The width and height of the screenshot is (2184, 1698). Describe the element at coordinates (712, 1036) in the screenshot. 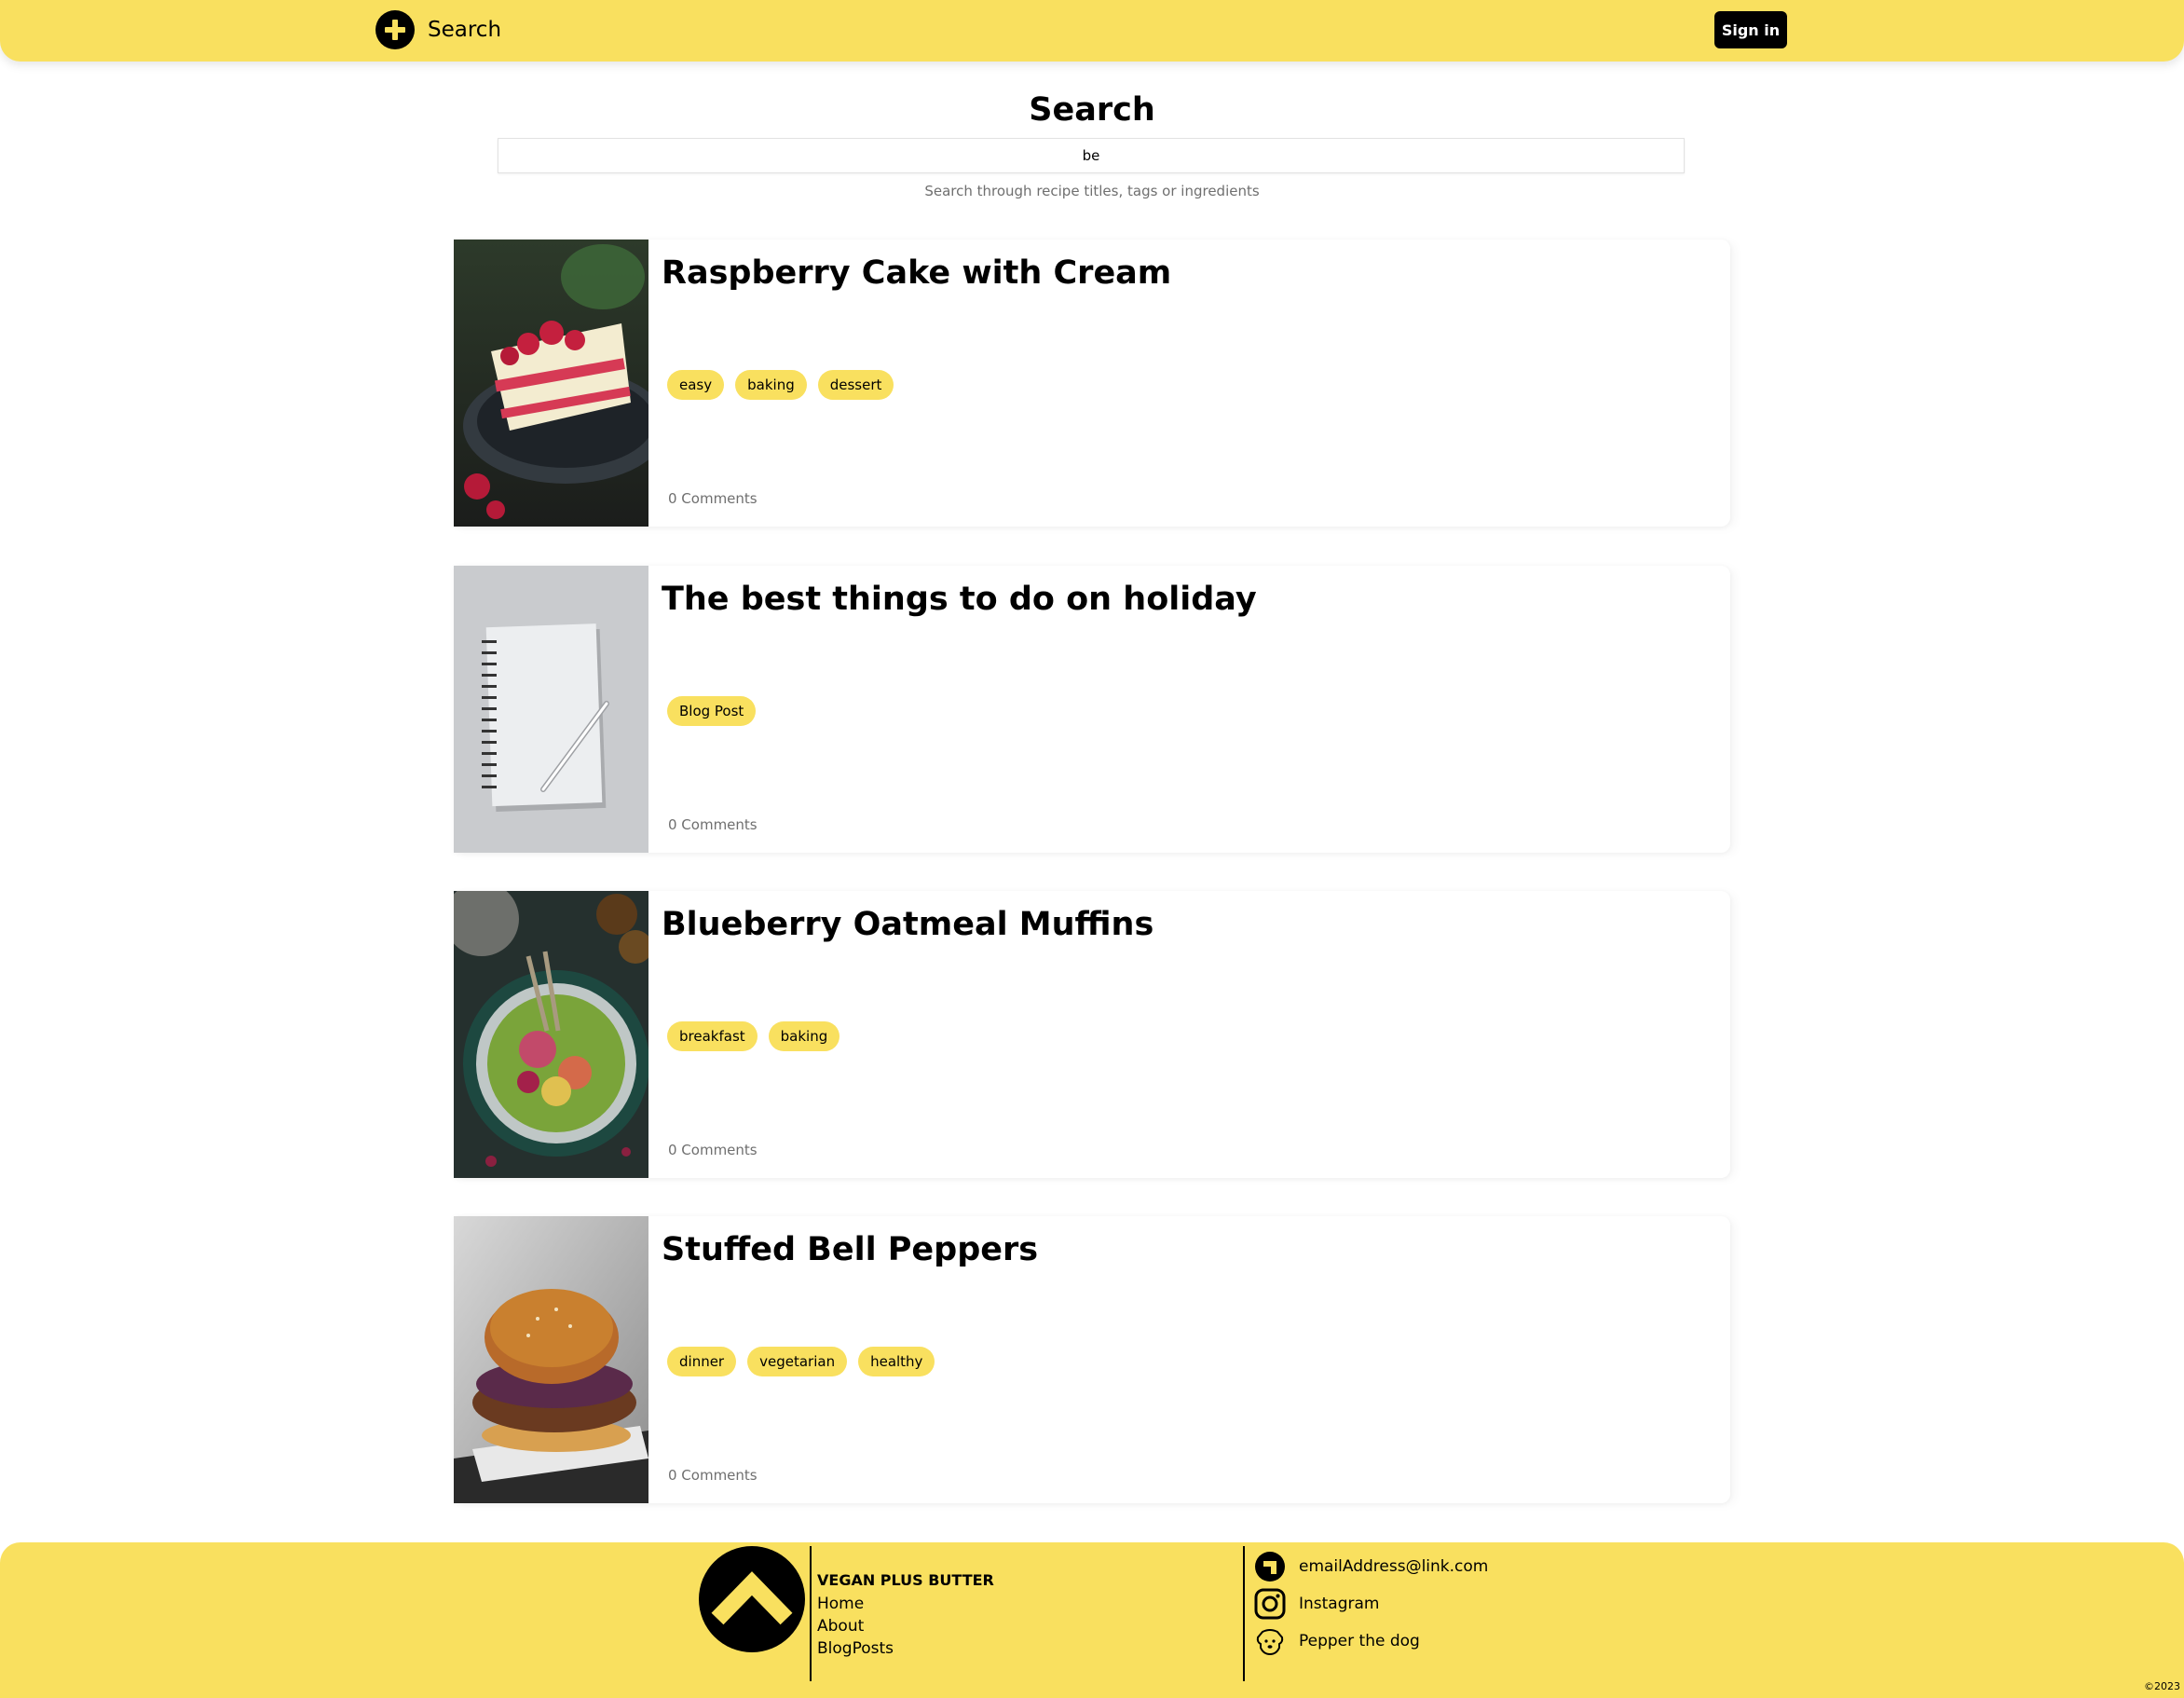

I see `tag-chip: breakfast` at that location.